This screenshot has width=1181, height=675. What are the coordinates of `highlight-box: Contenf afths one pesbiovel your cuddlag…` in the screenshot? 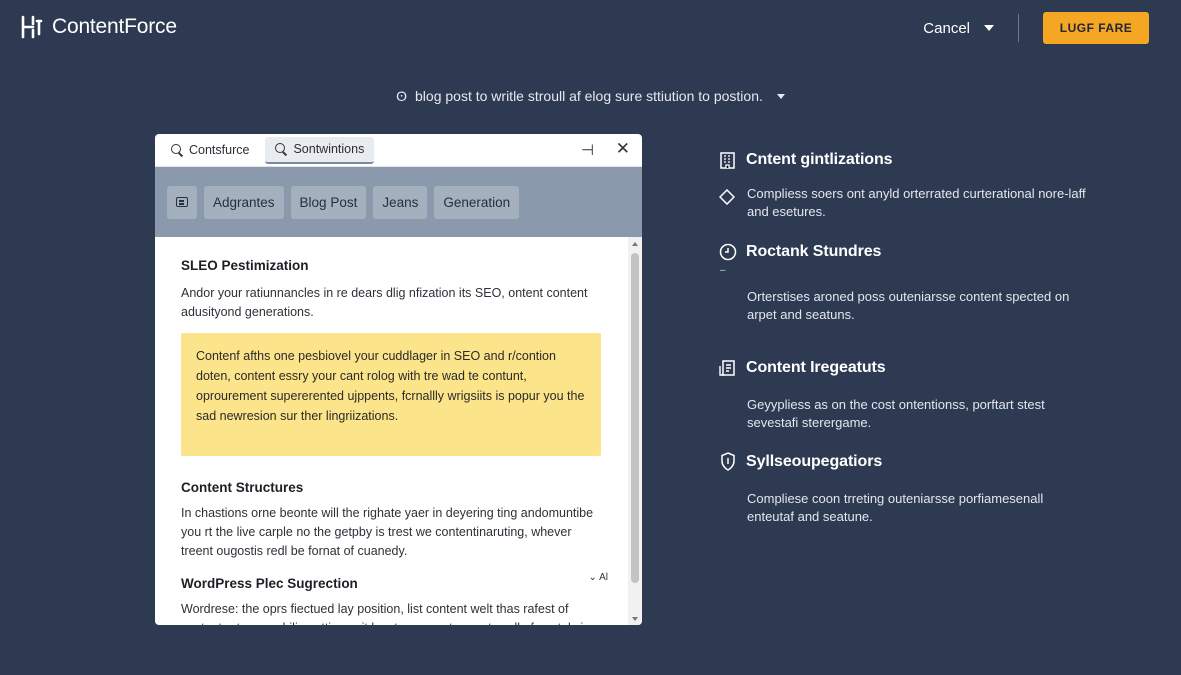 It's located at (391, 394).